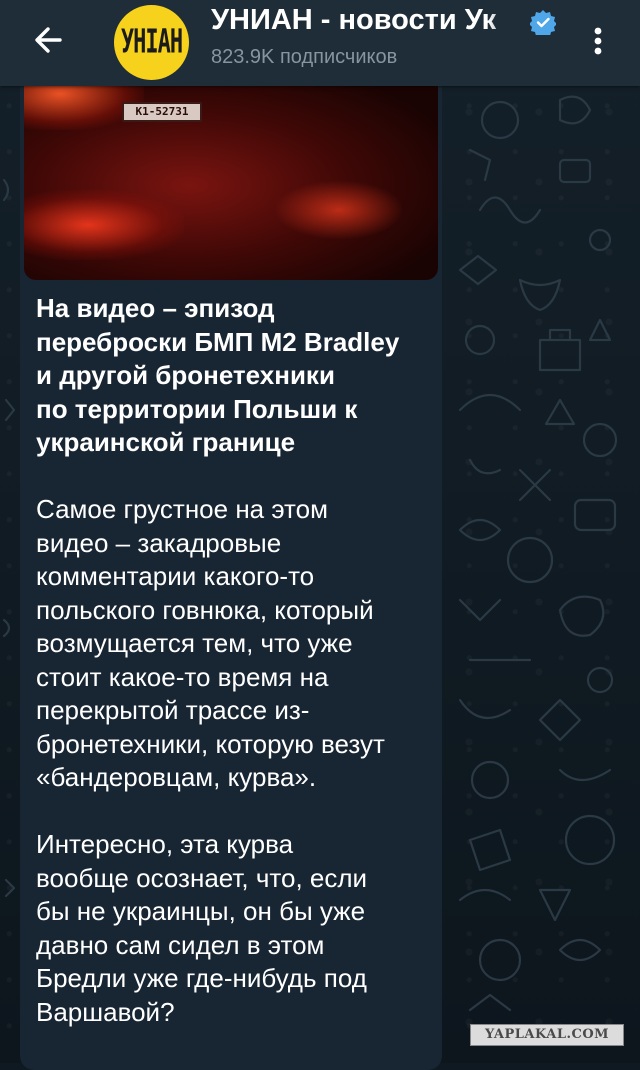  Describe the element at coordinates (547, 1035) in the screenshot. I see `watermark: YAPLAKAL.COM` at that location.